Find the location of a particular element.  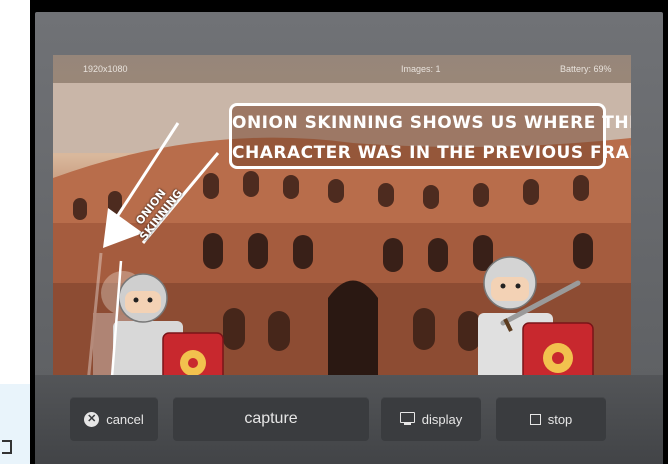

display-button: display is located at coordinates (431, 419).